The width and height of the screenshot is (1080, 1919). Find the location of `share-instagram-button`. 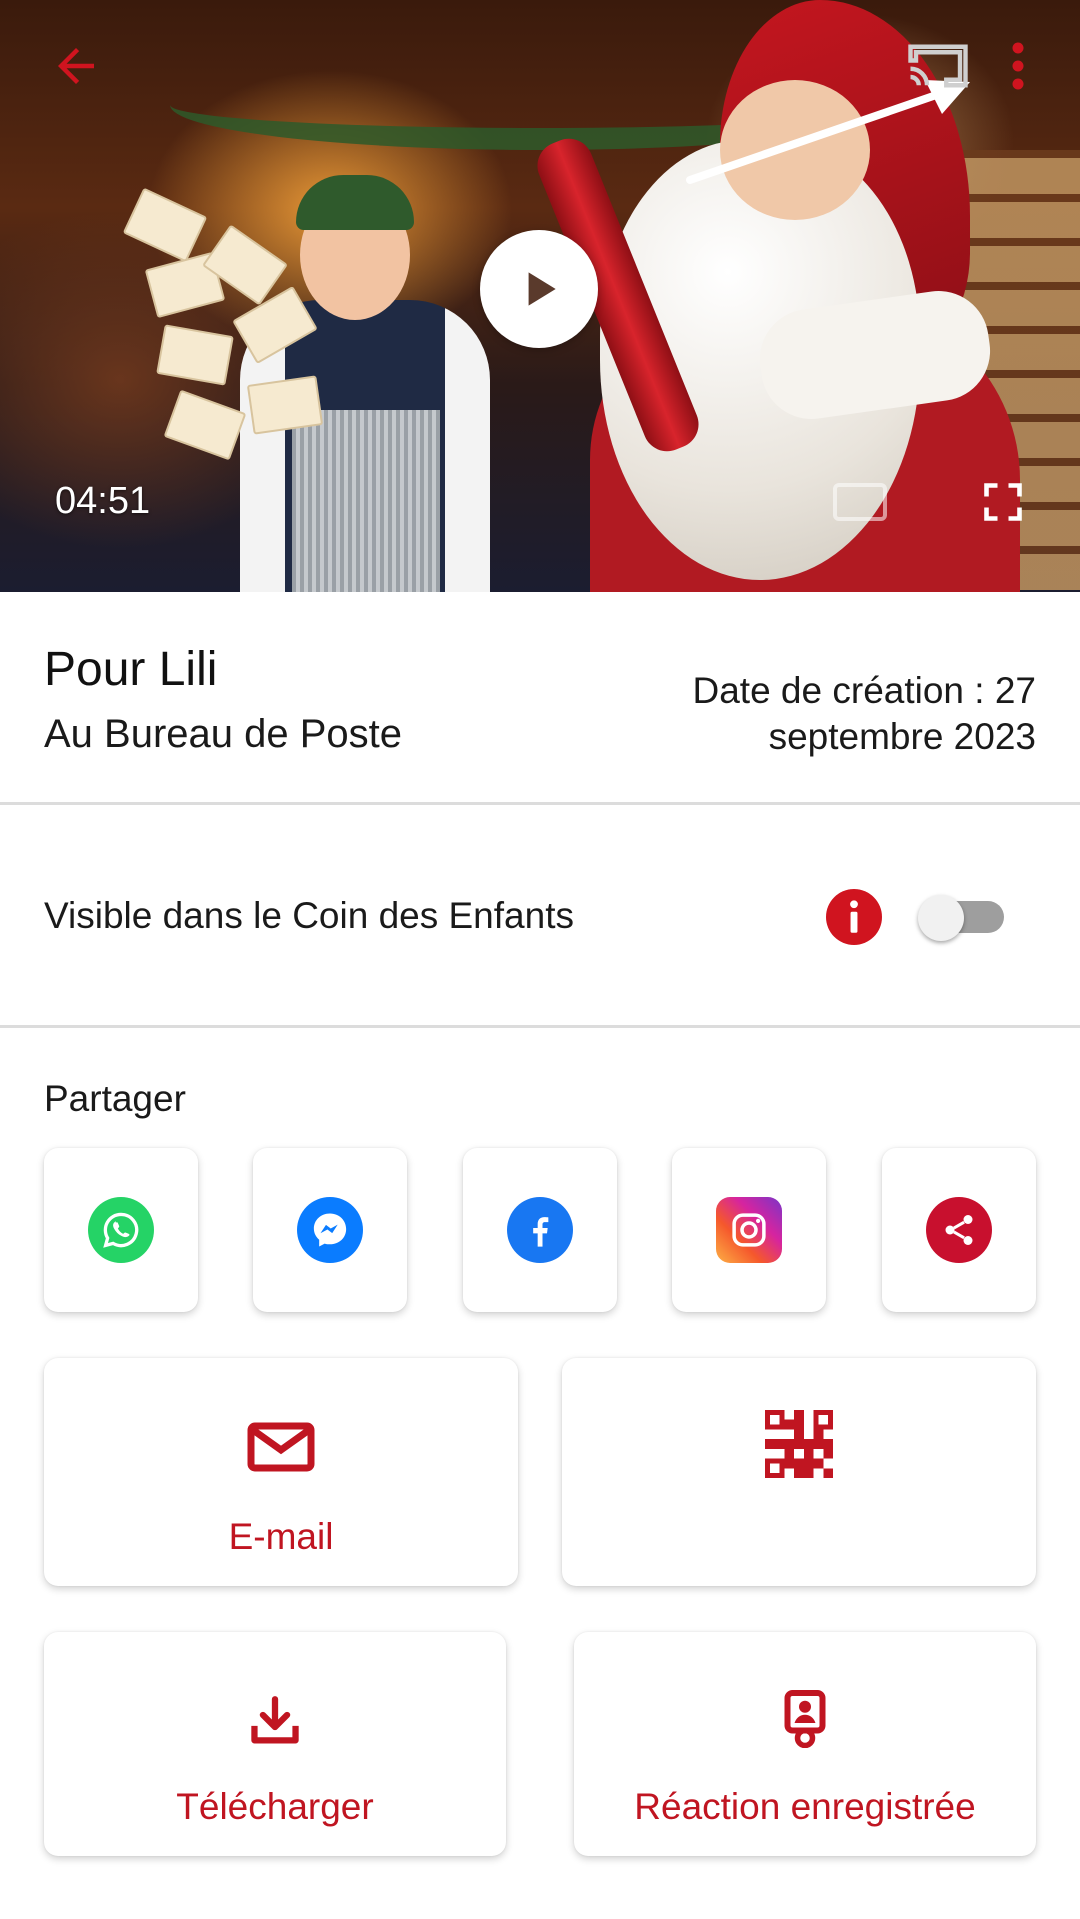

share-instagram-button is located at coordinates (749, 1230).